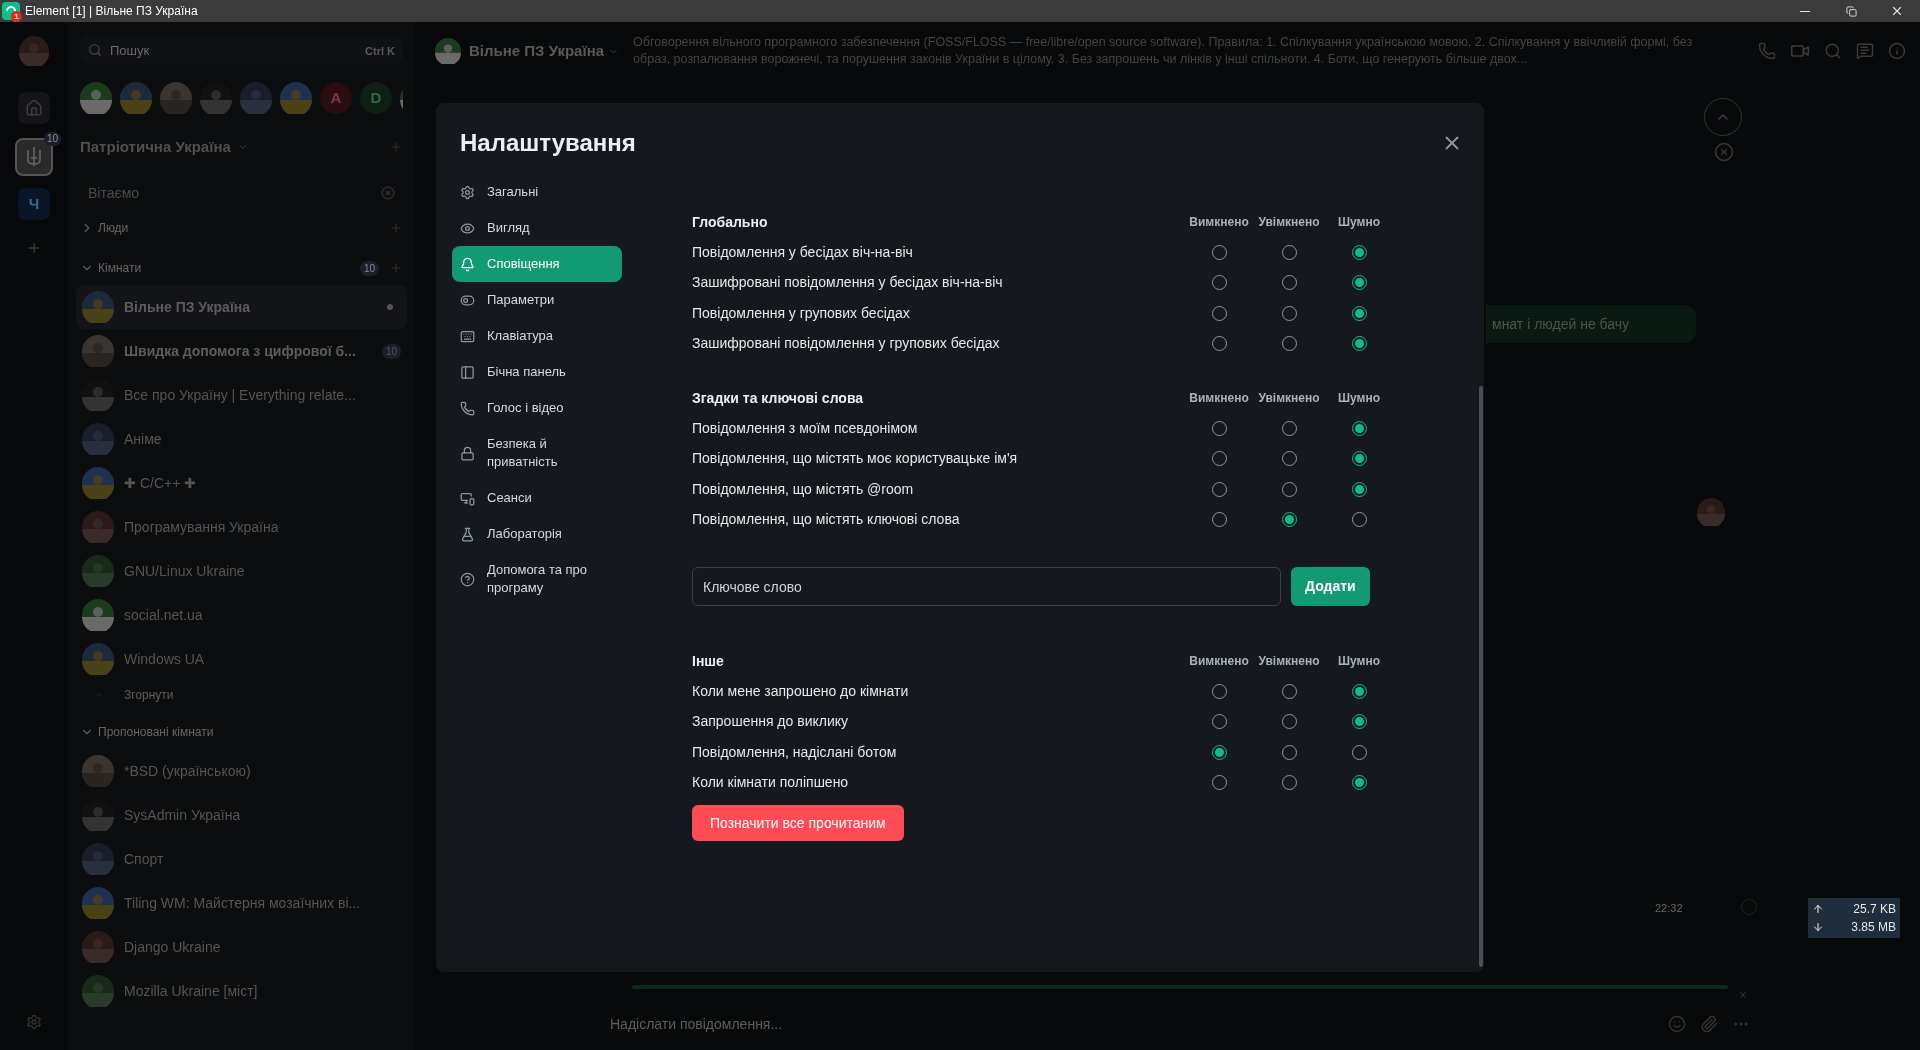 Image resolution: width=1920 pixels, height=1050 pixels. I want to click on scrollbar, so click(1481, 676).